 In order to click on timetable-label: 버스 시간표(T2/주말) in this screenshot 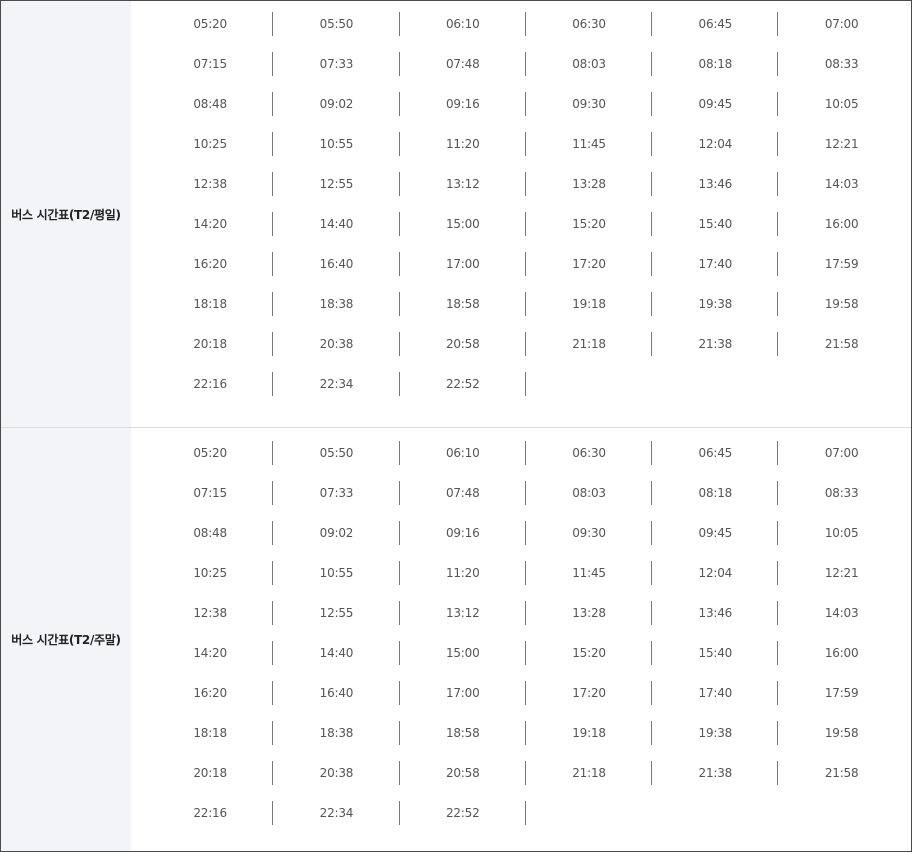, I will do `click(66, 639)`.